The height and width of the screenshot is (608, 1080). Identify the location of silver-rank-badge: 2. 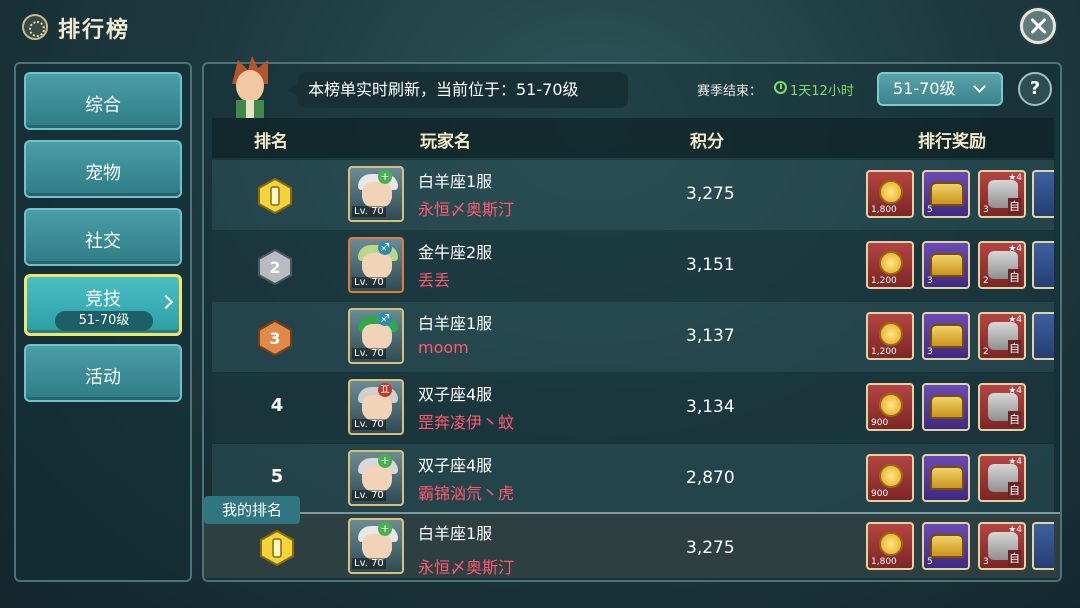
(275, 267).